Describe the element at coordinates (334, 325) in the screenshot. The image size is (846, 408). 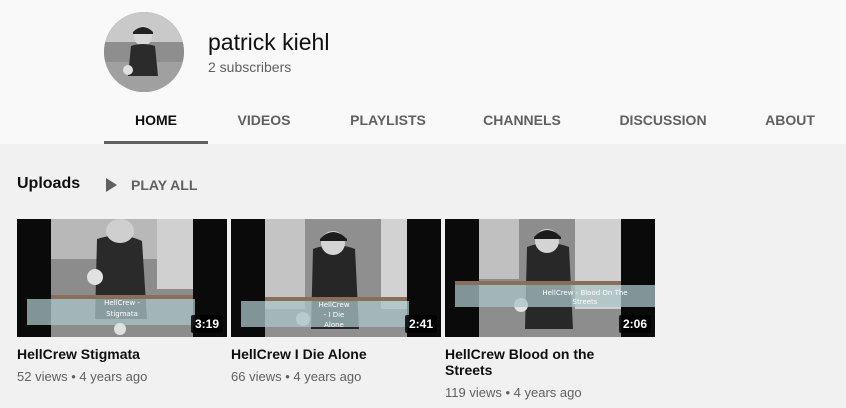
I see `svg-text: Alone` at that location.